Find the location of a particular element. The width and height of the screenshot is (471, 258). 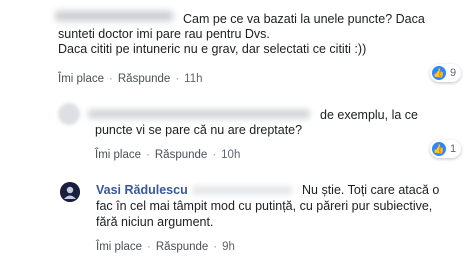

comment-2-actions: Îmi place · Răspunde · 10h is located at coordinates (168, 155).